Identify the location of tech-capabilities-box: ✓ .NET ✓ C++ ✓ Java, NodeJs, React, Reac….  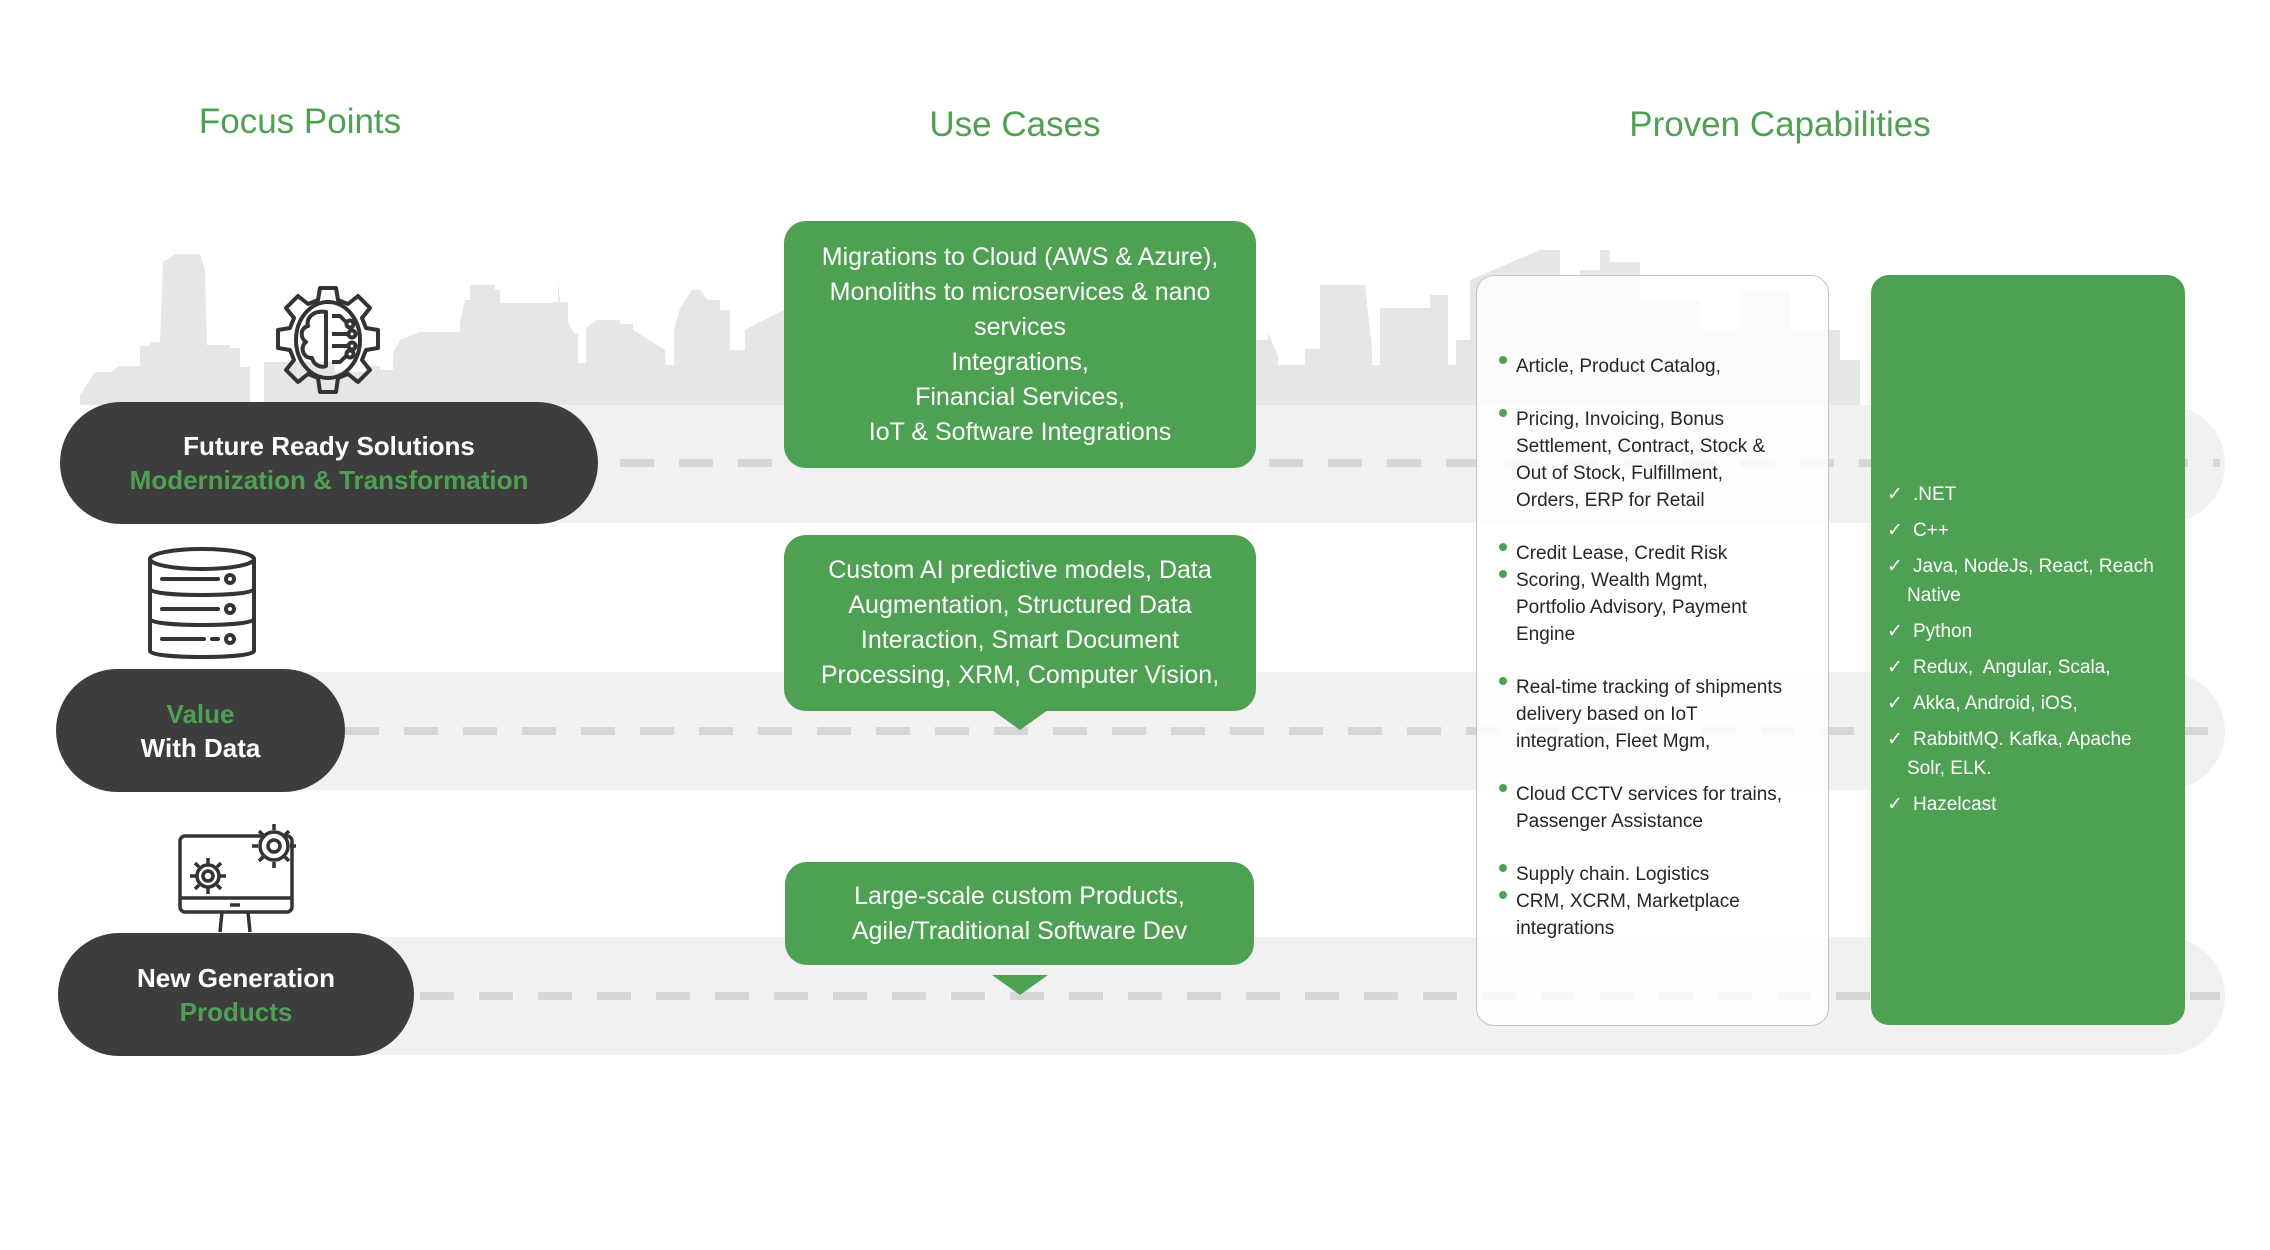
(2028, 650).